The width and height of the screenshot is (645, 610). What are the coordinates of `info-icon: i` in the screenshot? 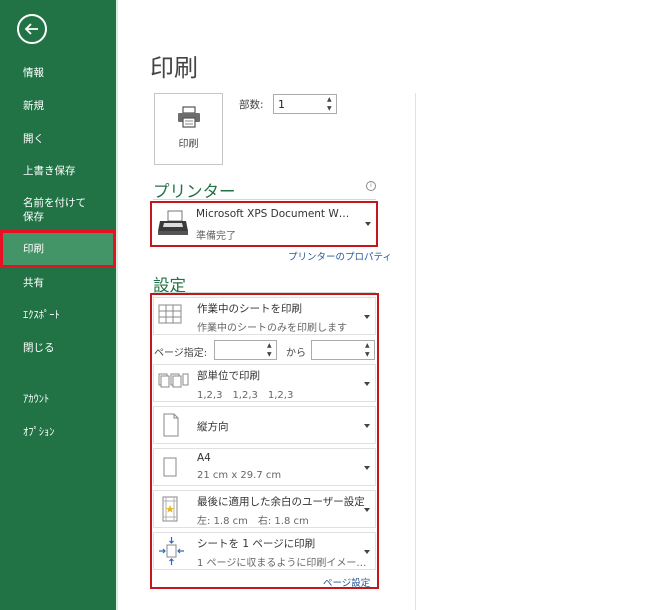 It's located at (371, 186).